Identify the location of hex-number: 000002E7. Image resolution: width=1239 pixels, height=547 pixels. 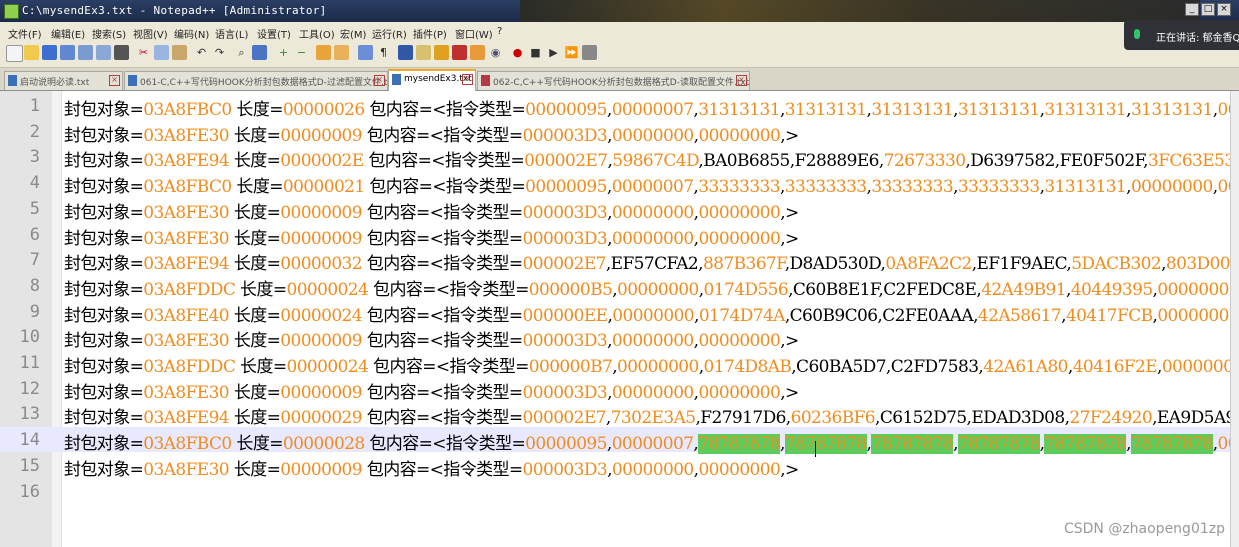
(566, 161).